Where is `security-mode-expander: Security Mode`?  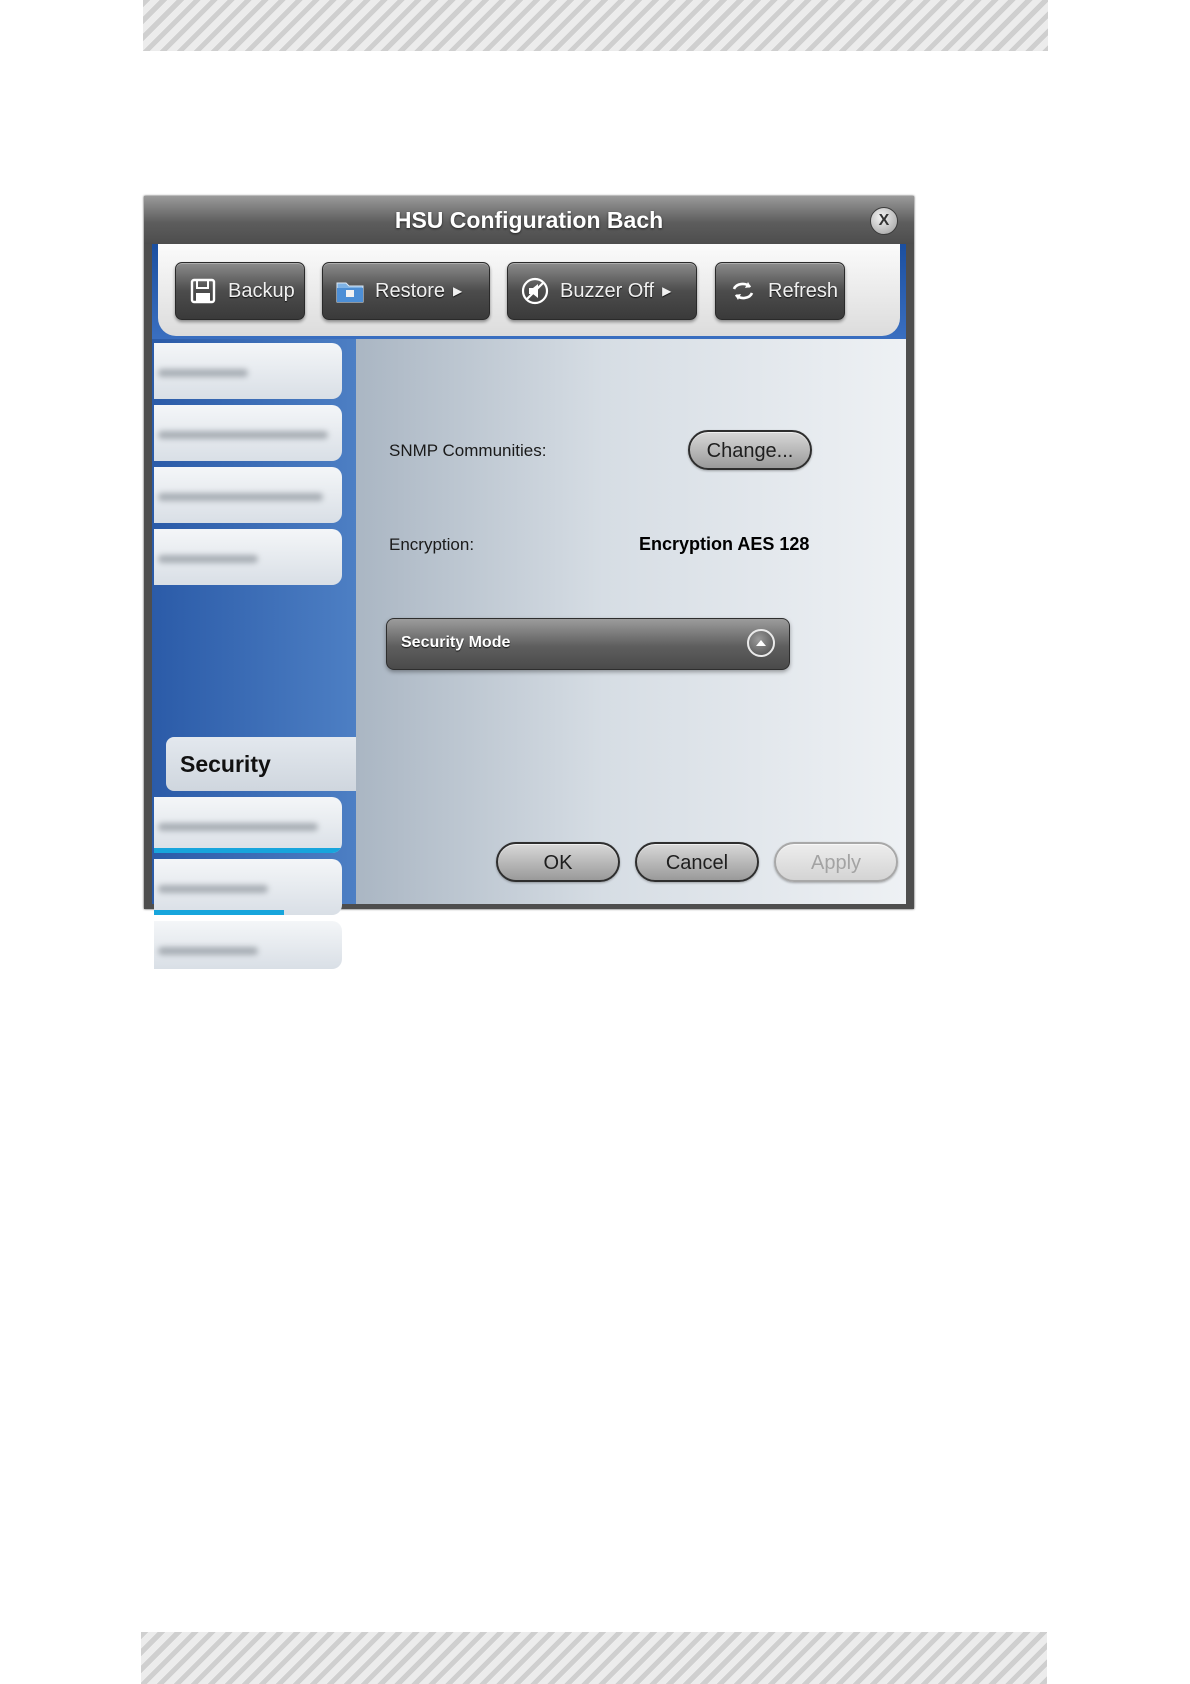 security-mode-expander: Security Mode is located at coordinates (588, 644).